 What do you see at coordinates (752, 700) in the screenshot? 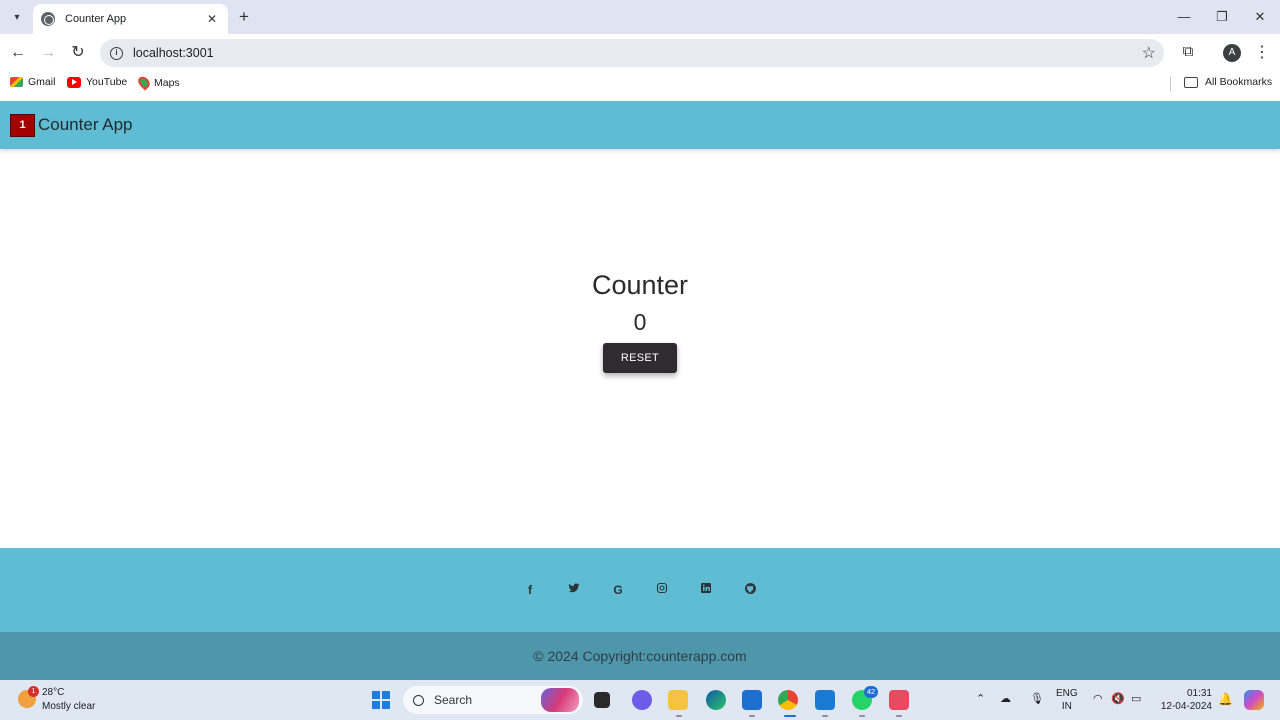
I see `microsoft-store-icon` at bounding box center [752, 700].